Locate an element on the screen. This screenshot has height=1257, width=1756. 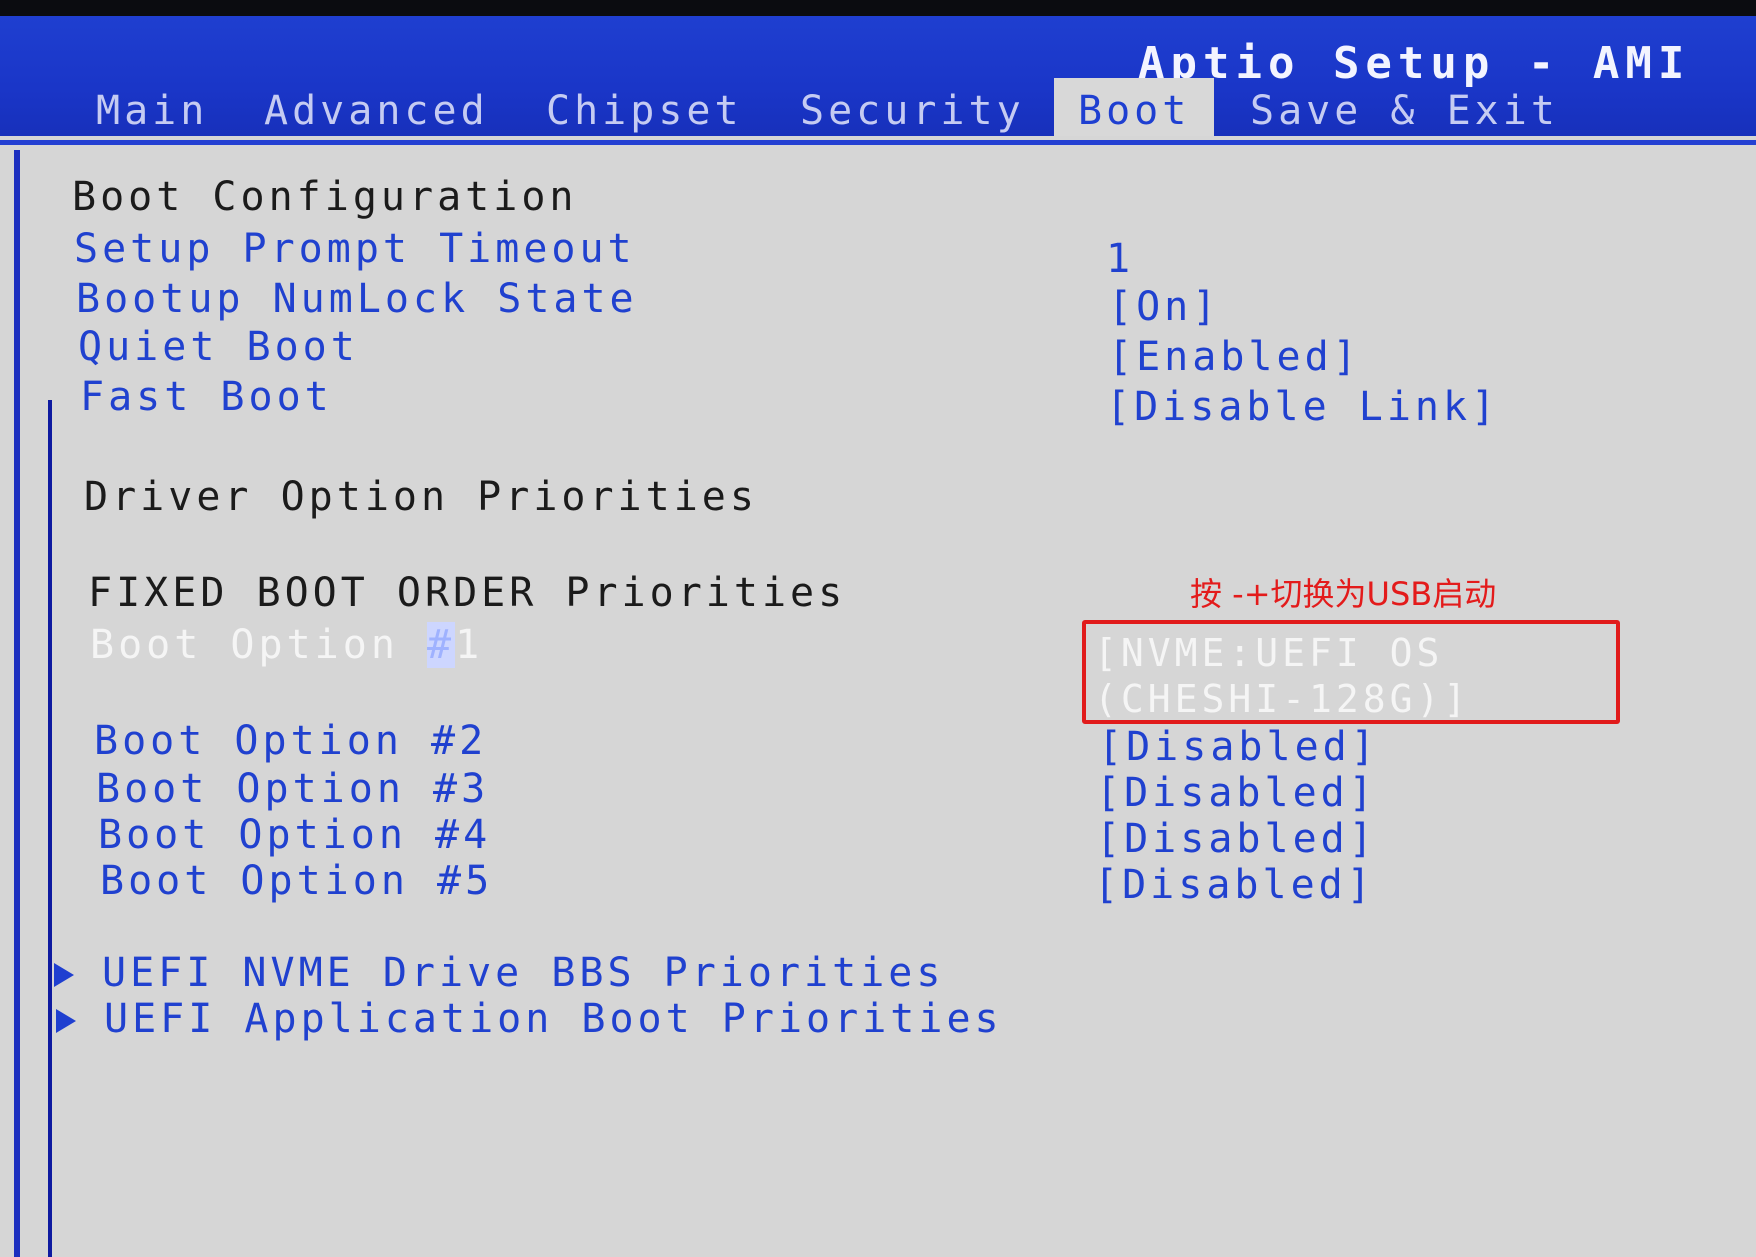
uefi-nvme-drive-bbs-priorities-item: UEFI NVME Drive BBS Priorities is located at coordinates (499, 973).